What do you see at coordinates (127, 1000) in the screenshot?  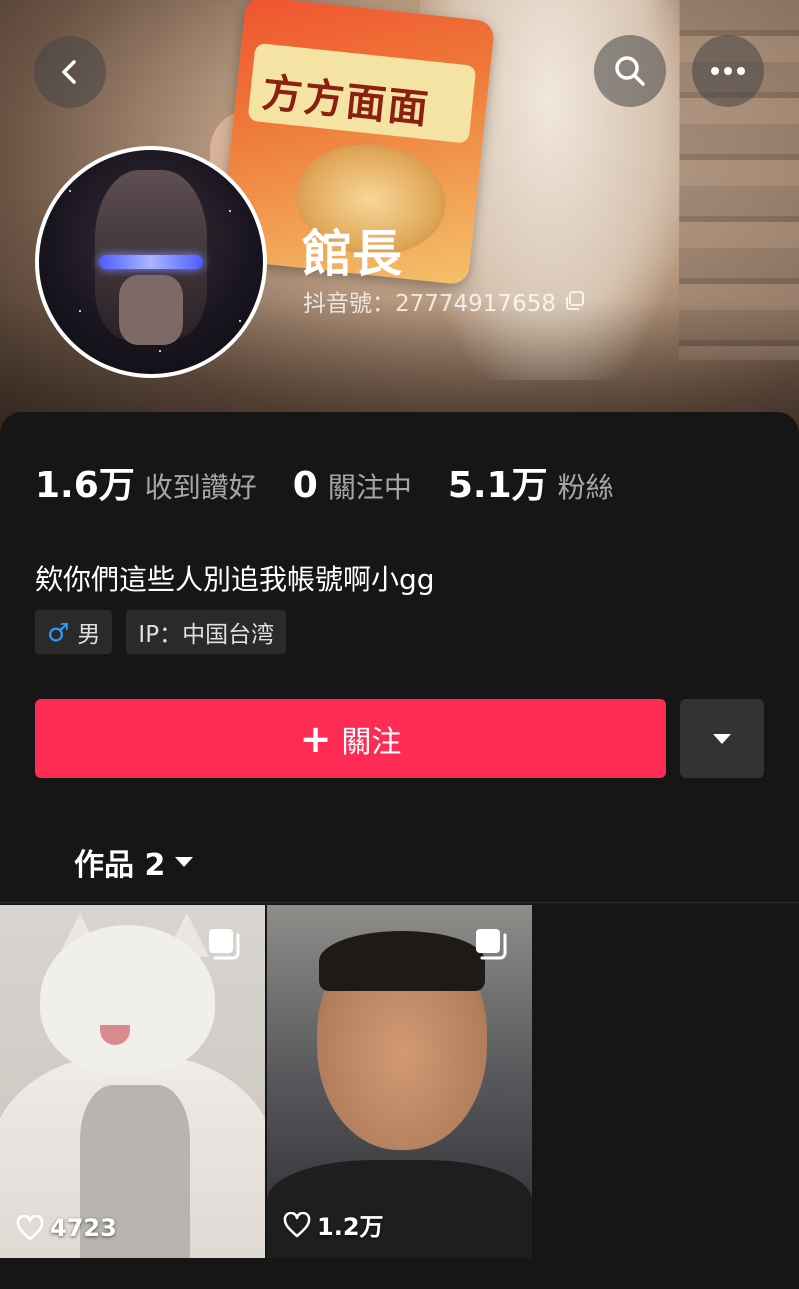 I see `thumbnail-cat-head` at bounding box center [127, 1000].